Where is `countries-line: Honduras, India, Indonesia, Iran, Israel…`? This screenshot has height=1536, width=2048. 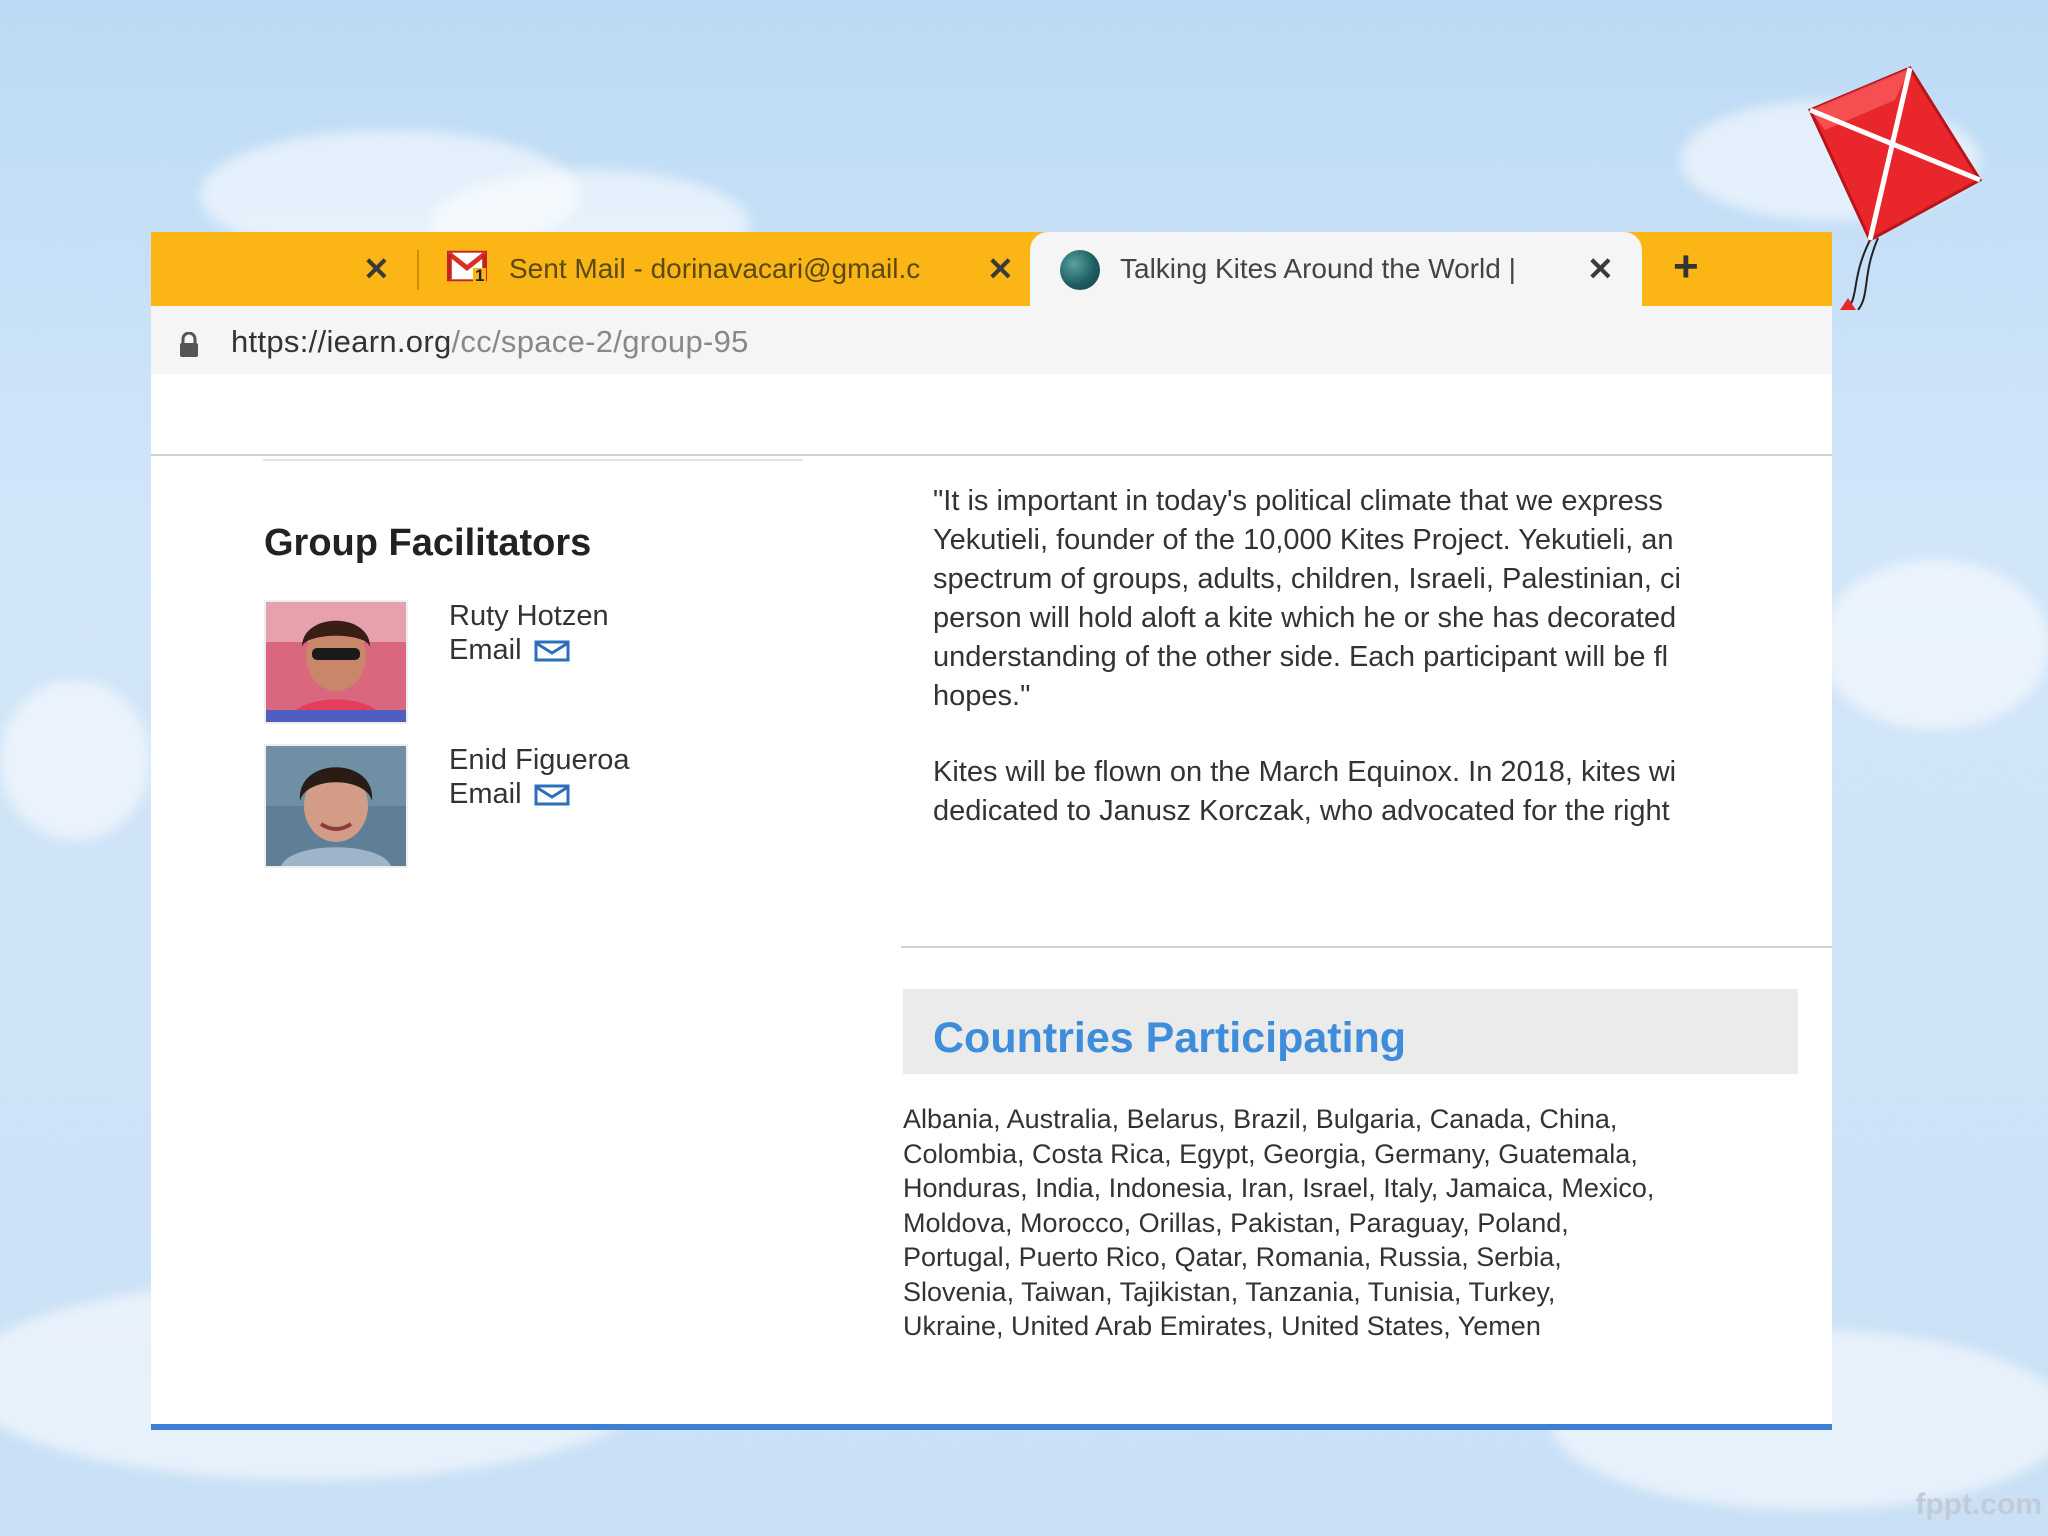
countries-line: Honduras, India, Indonesia, Iran, Israel… is located at coordinates (1279, 1188).